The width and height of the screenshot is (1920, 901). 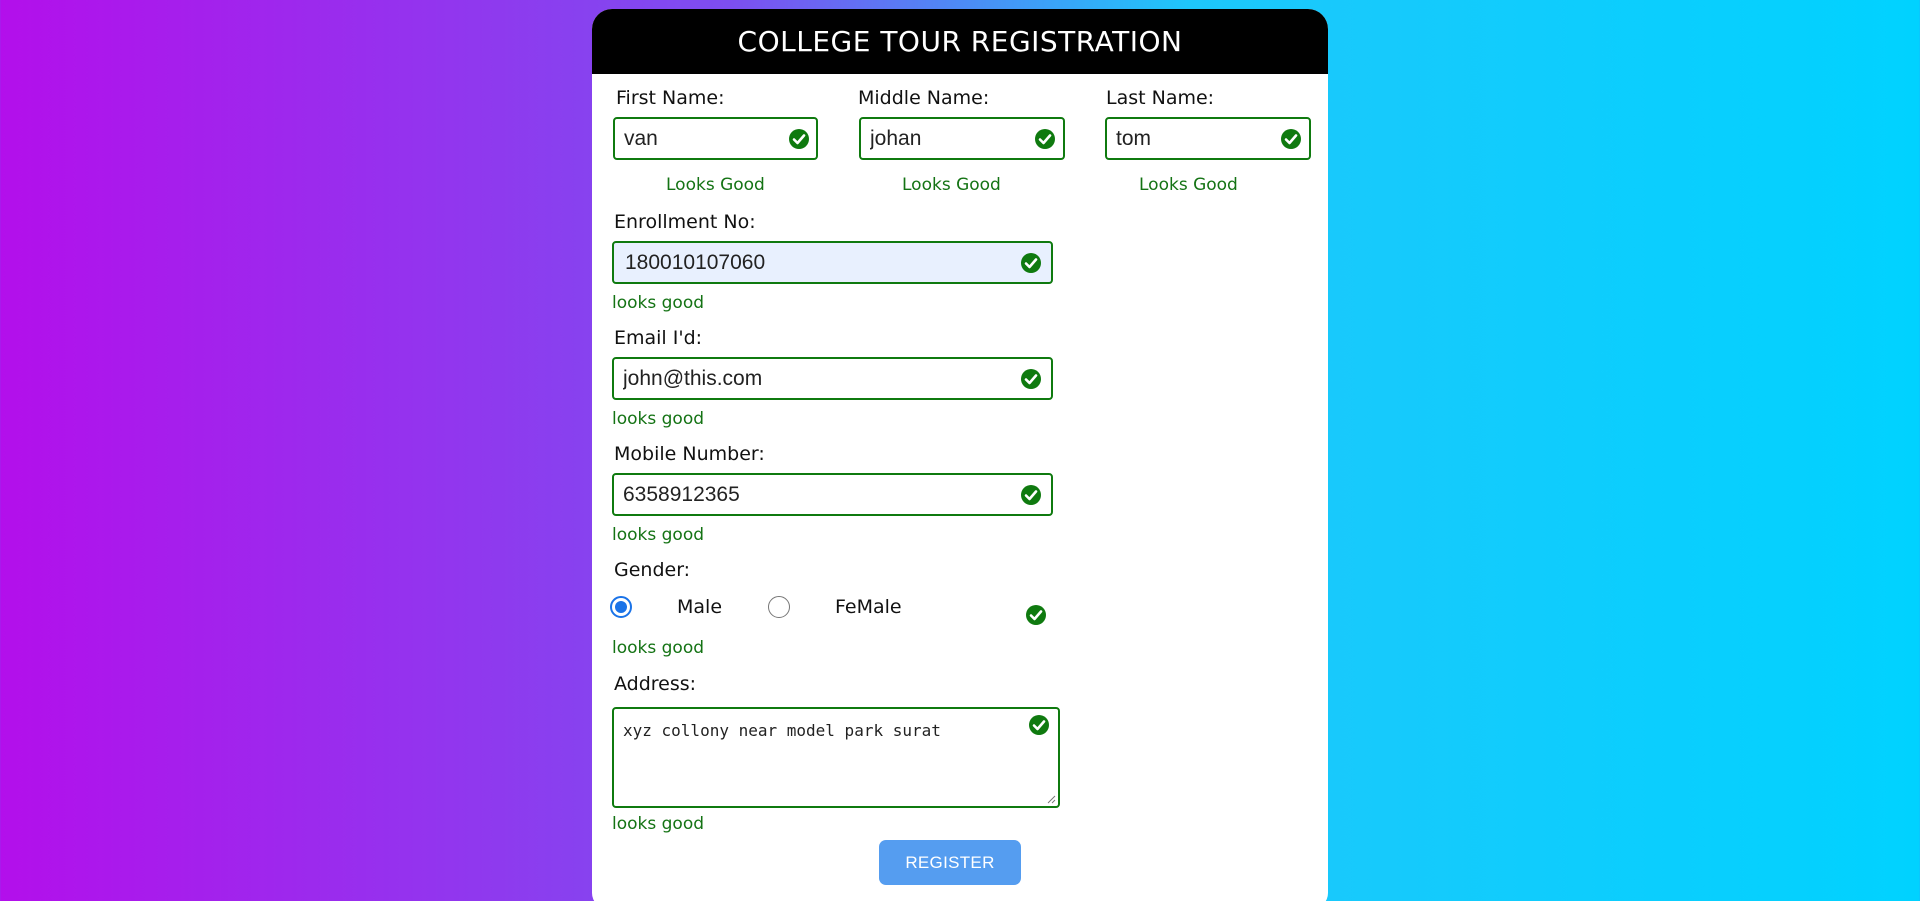 I want to click on address-field: xyz collony near model park surat, so click(x=836, y=757).